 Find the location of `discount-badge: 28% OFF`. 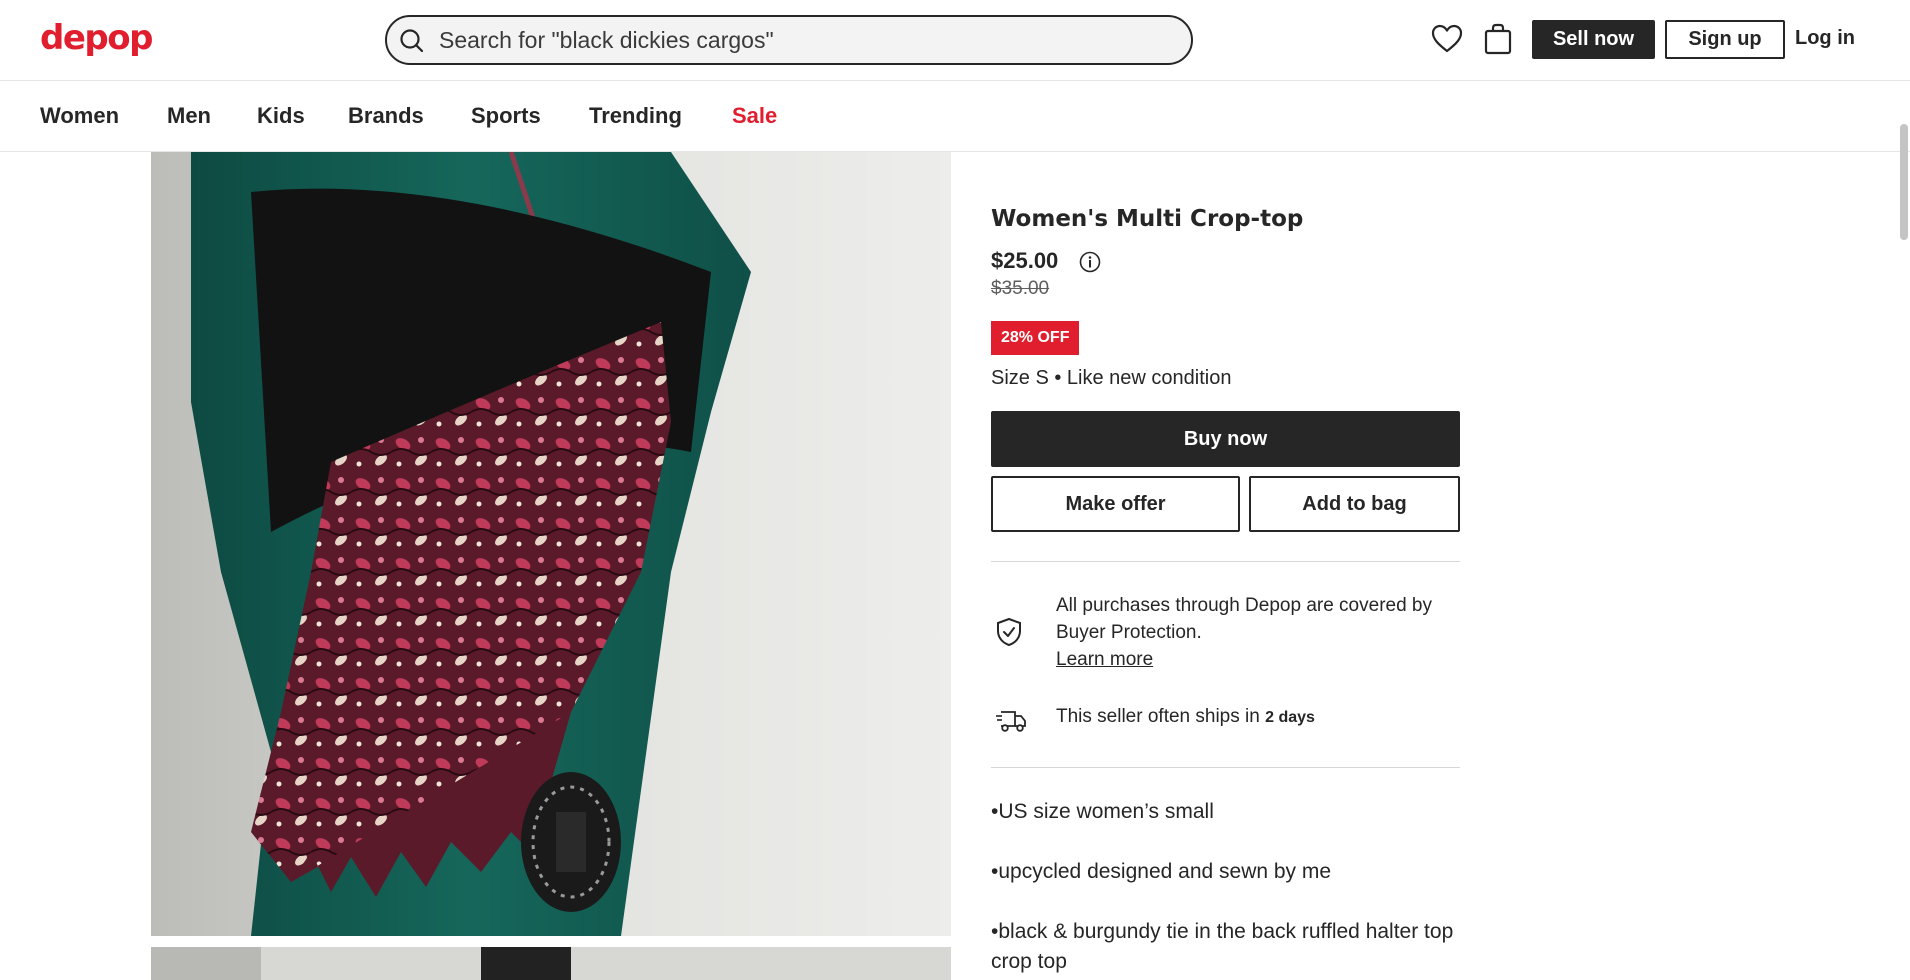

discount-badge: 28% OFF is located at coordinates (1035, 338).